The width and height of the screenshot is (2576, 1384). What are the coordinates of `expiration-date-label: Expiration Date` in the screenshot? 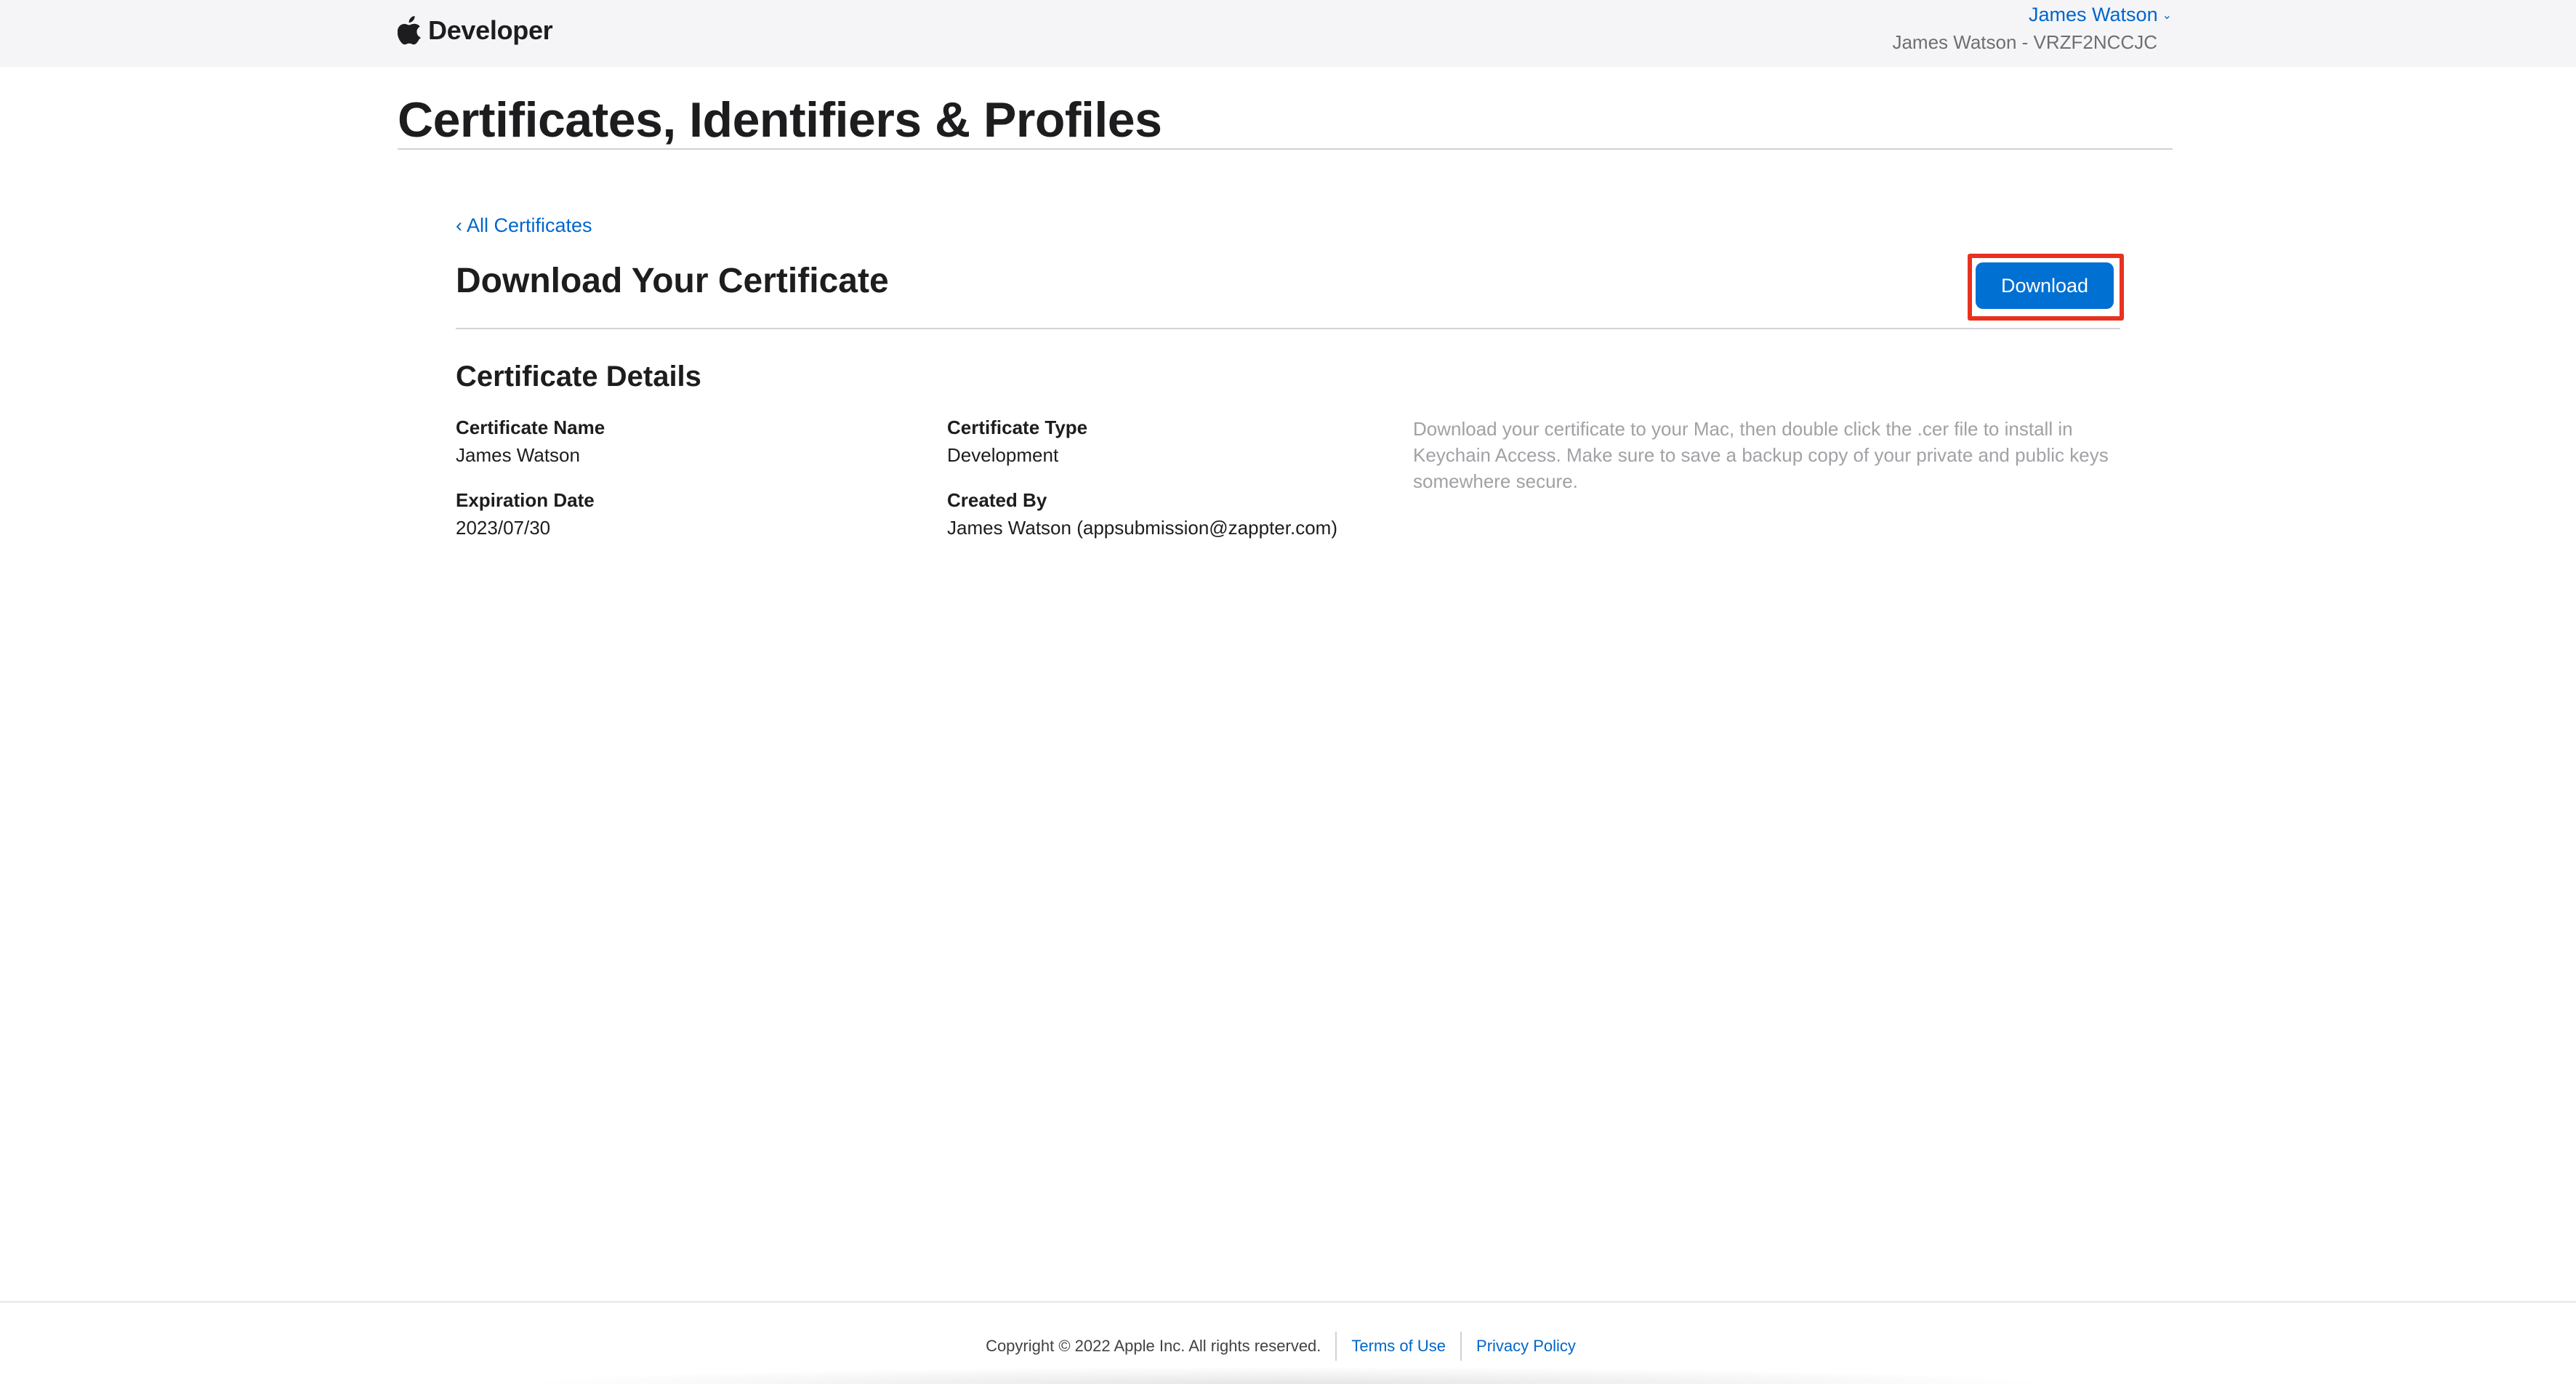 It's located at (525, 500).